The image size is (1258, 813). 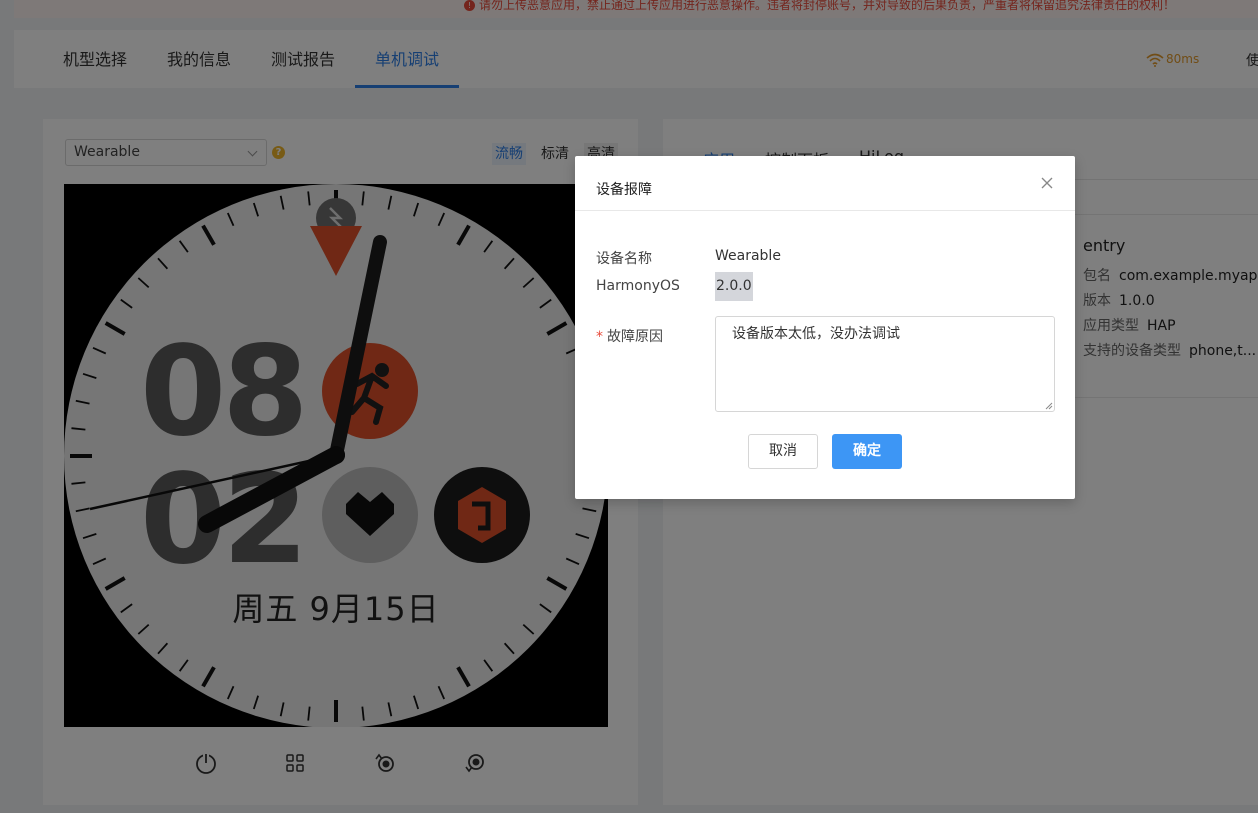 What do you see at coordinates (629, 337) in the screenshot?
I see `reason-label: * 故障原因` at bounding box center [629, 337].